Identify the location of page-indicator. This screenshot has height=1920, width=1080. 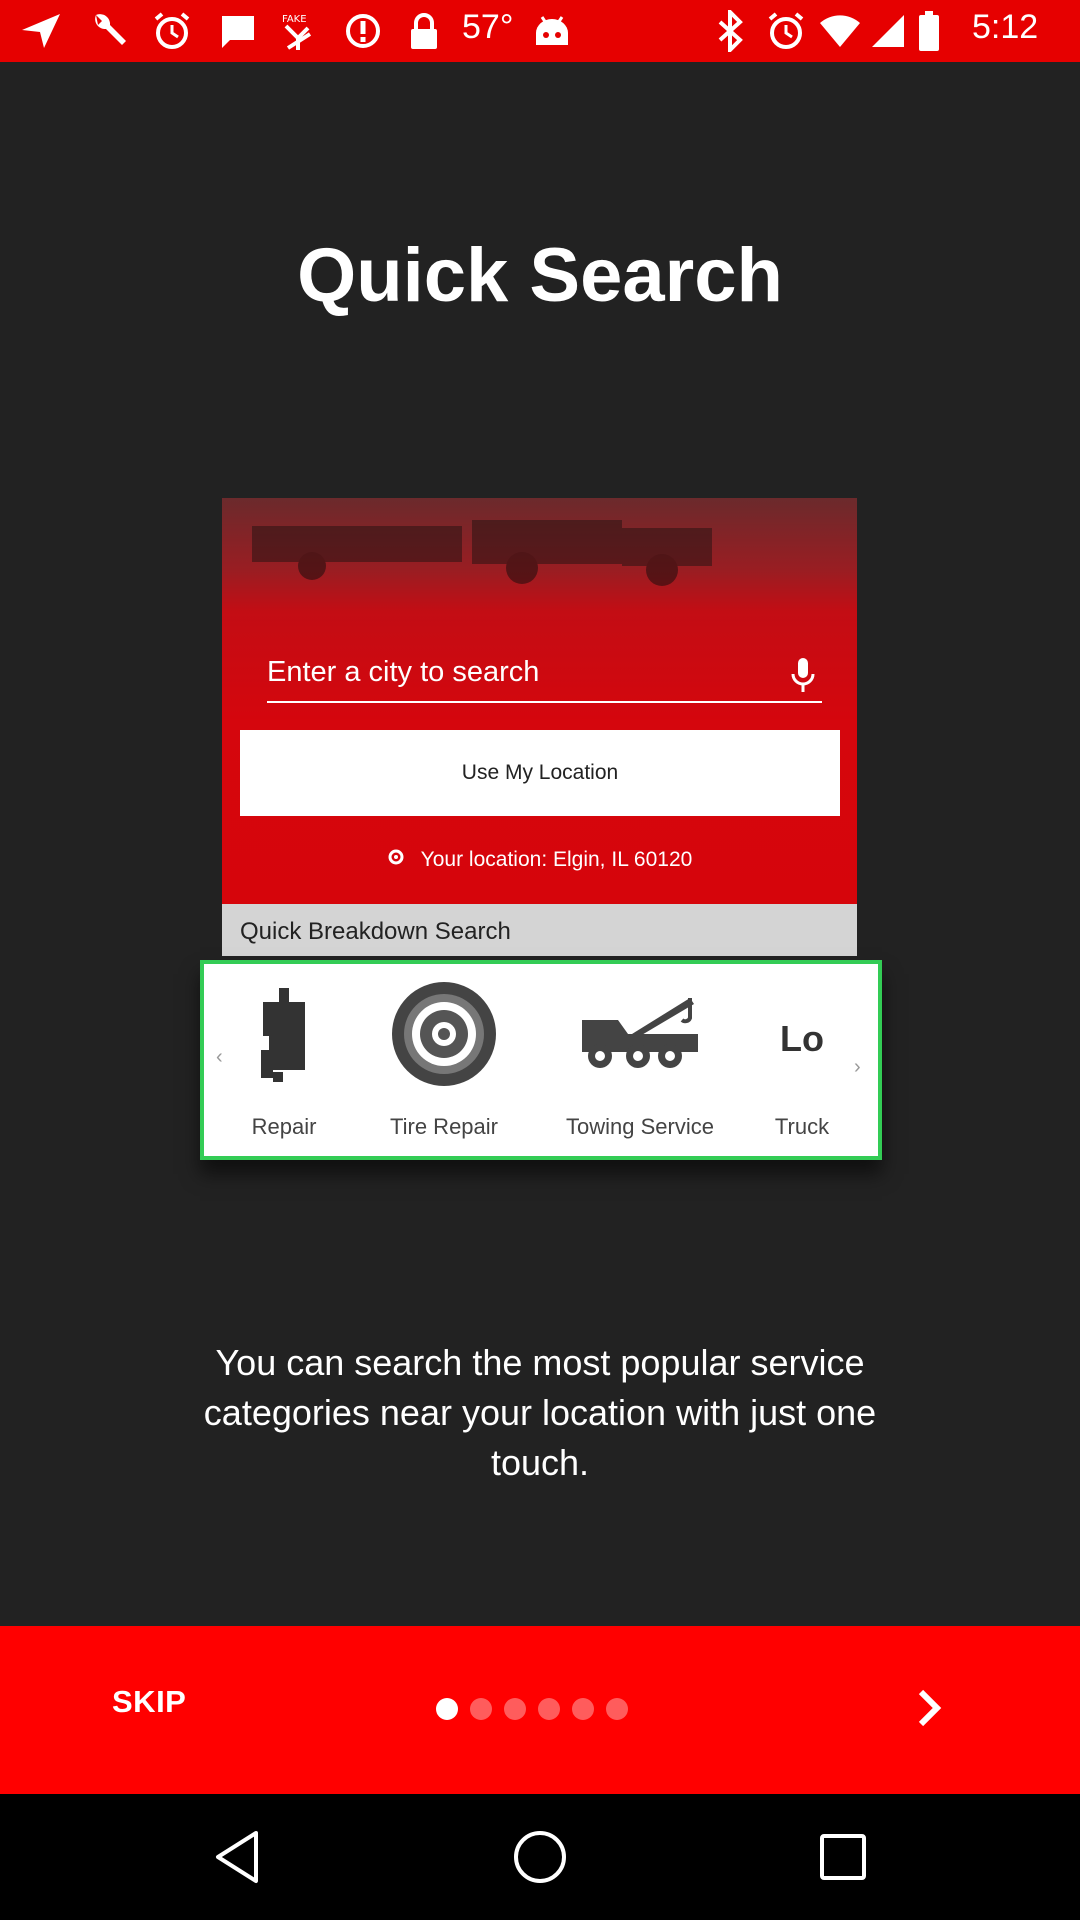
(532, 1709).